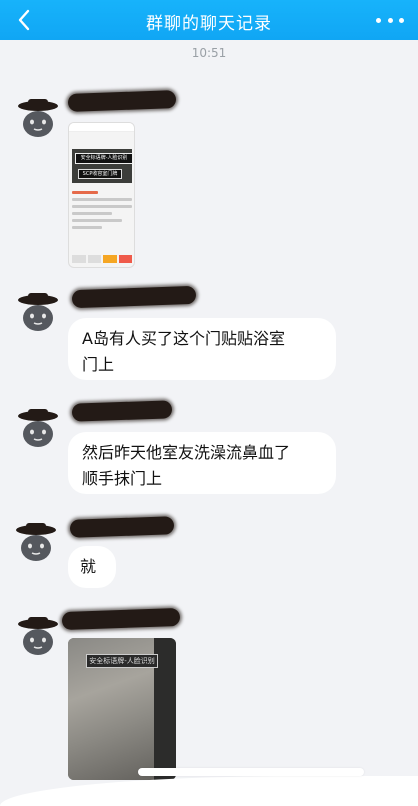 The image size is (418, 806). Describe the element at coordinates (88, 566) in the screenshot. I see `message-line: 就` at that location.